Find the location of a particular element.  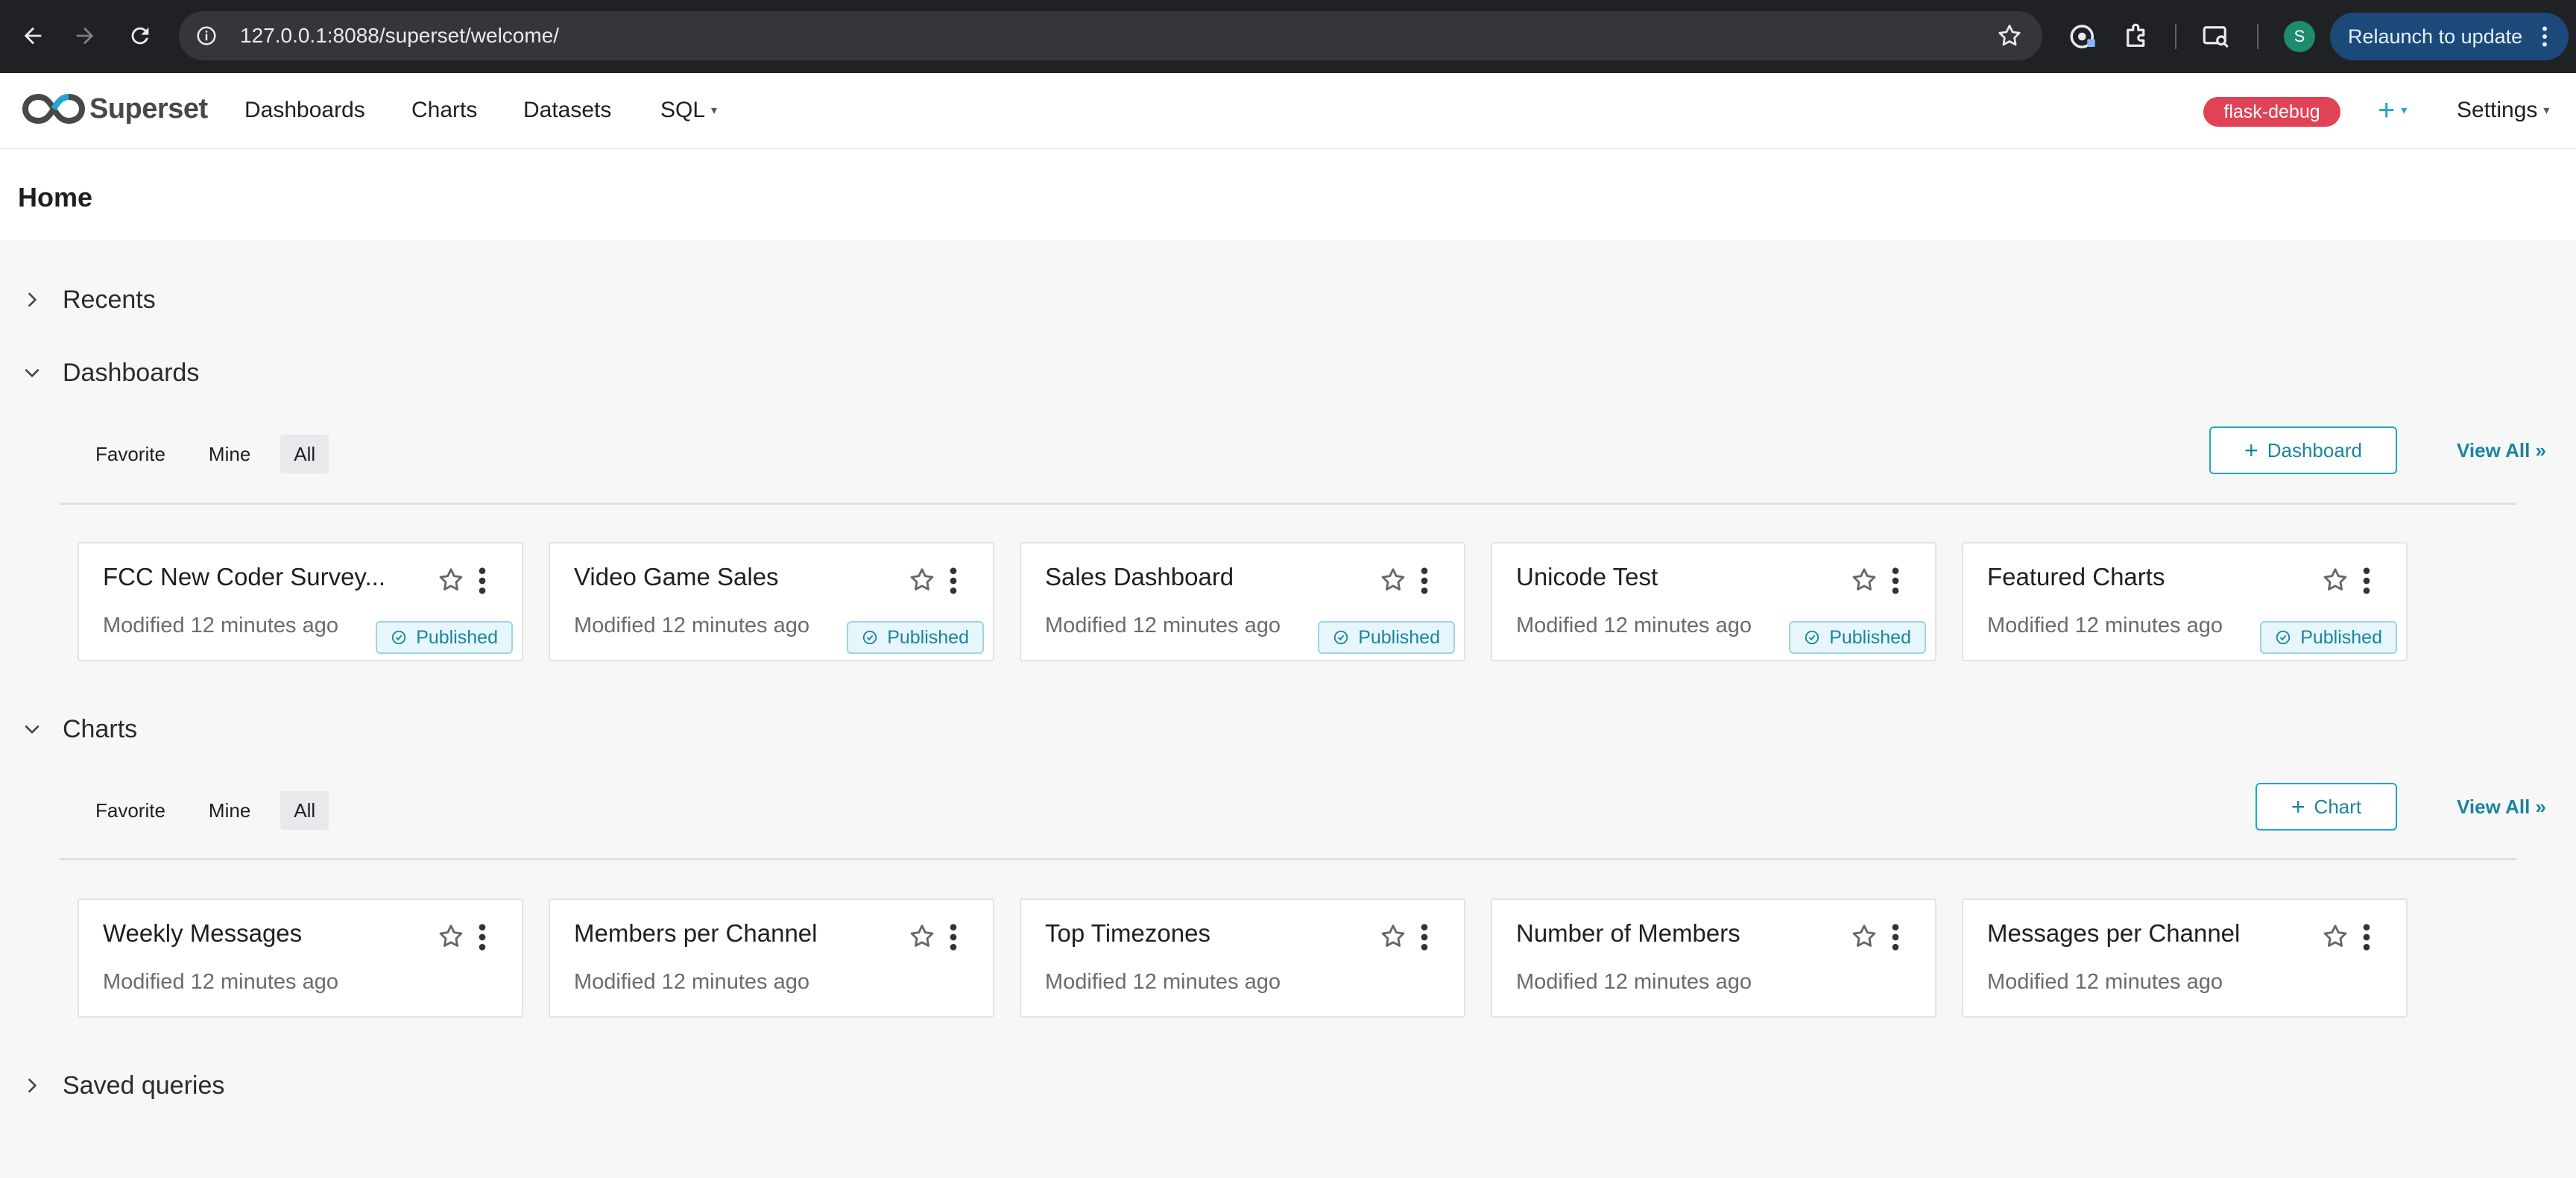

section-dashboards-header: Dashboards is located at coordinates (110, 373).